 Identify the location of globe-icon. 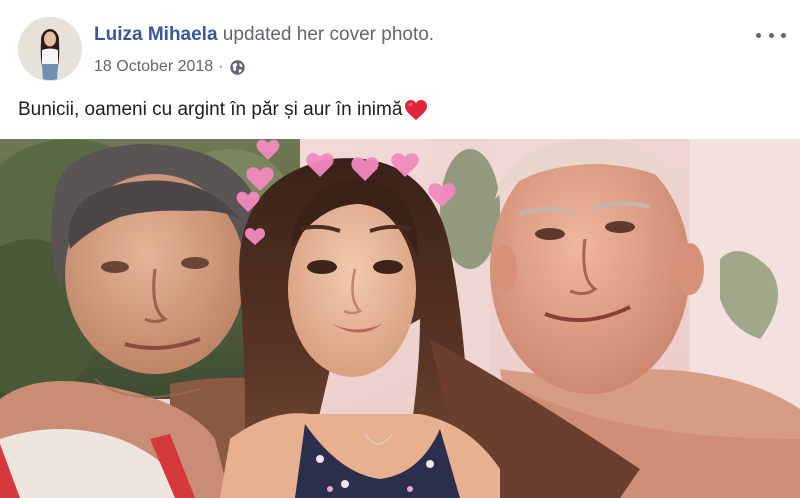
(237, 67).